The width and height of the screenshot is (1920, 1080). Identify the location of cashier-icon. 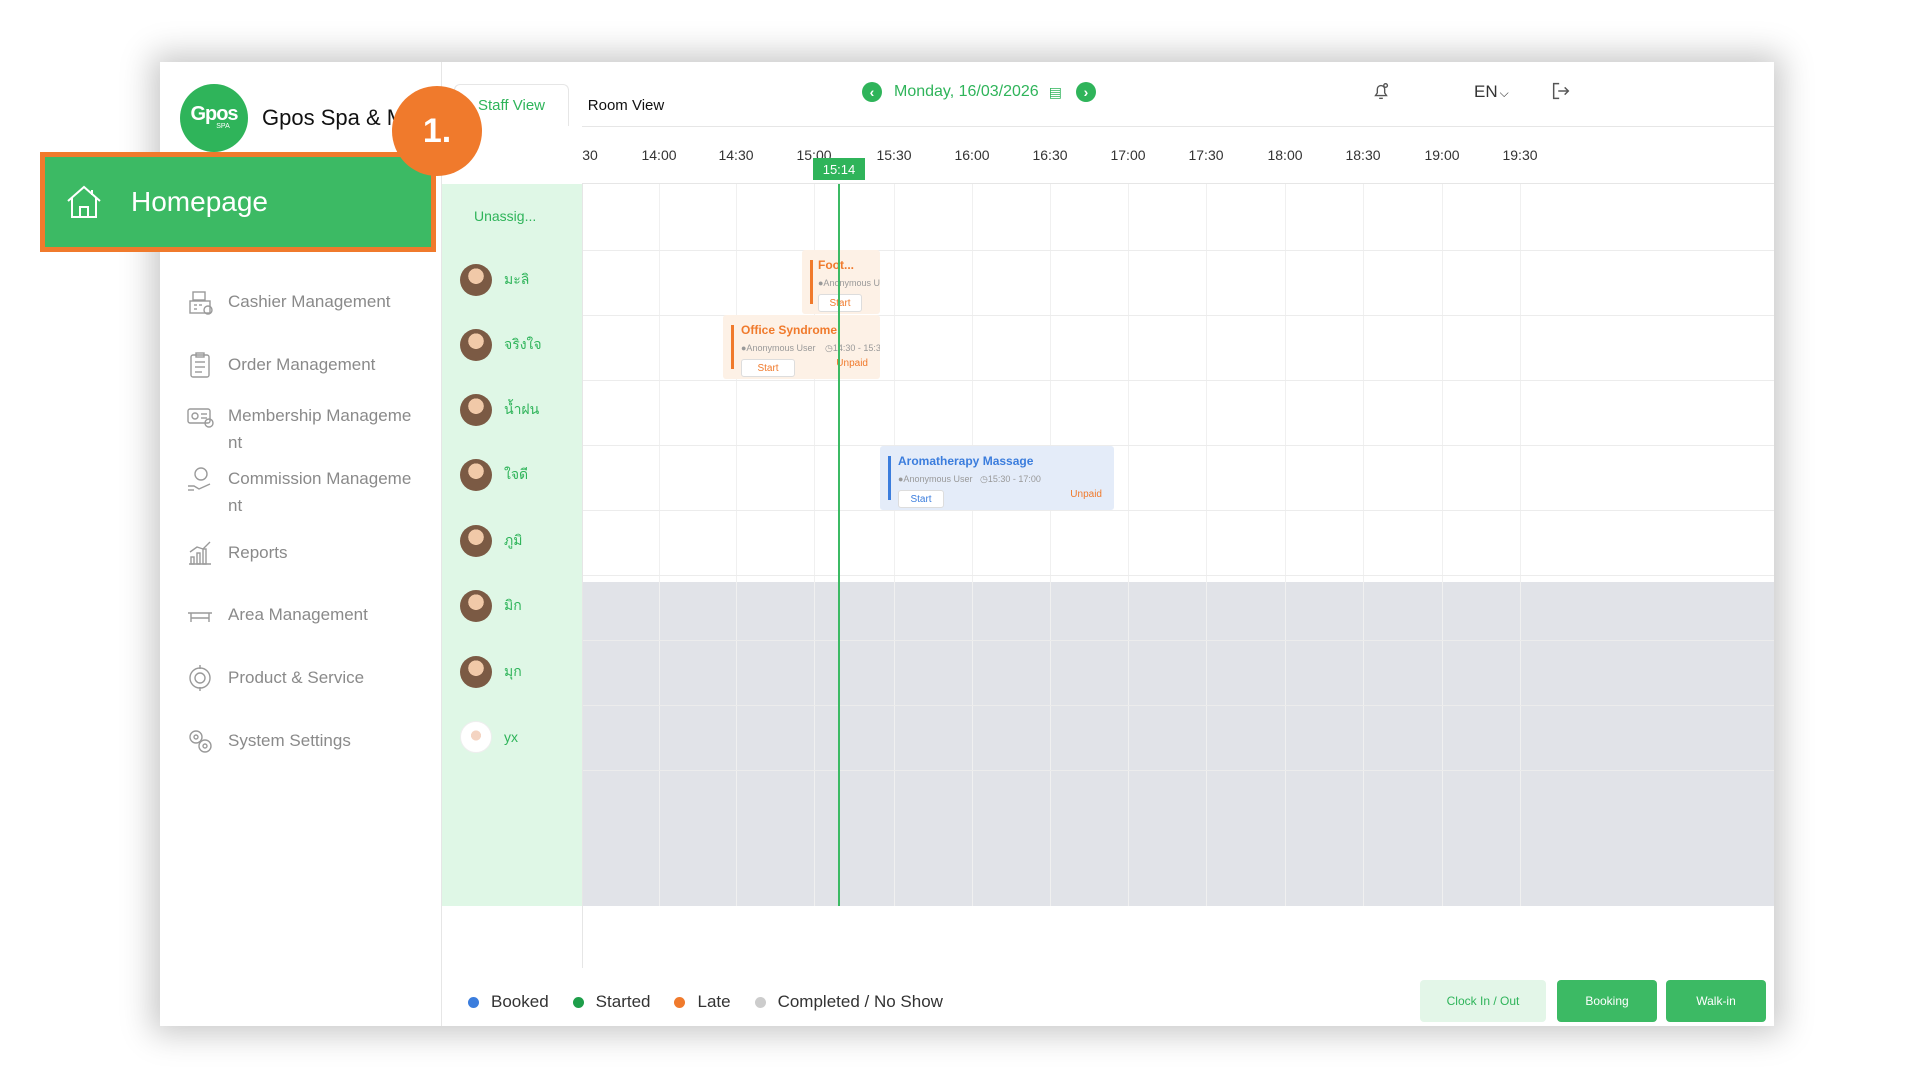
(200, 302).